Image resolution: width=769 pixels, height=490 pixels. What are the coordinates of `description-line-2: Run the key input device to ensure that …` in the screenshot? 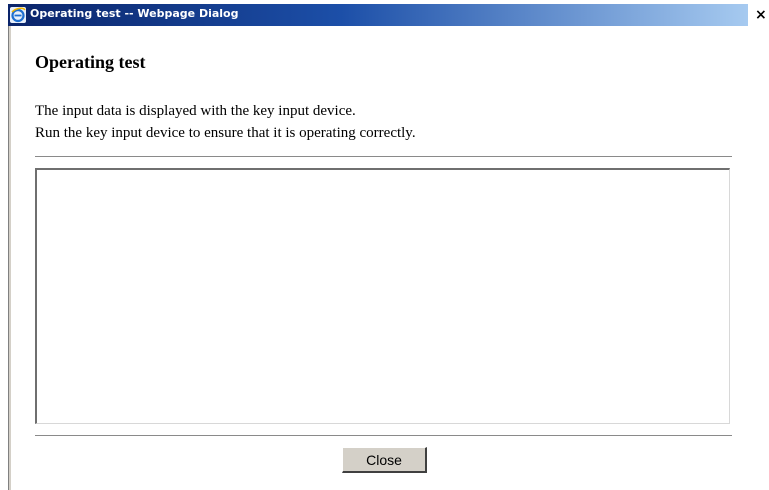 It's located at (225, 133).